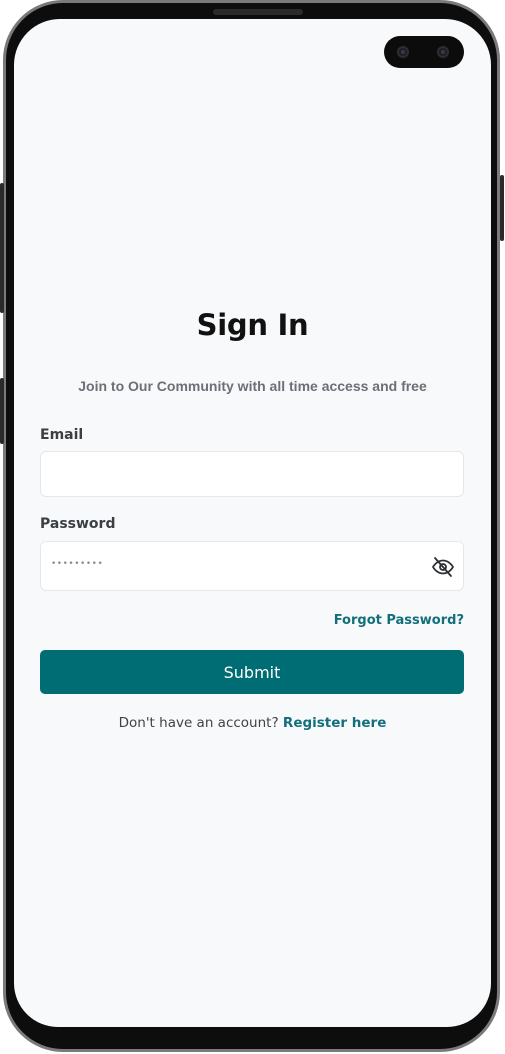 This screenshot has width=505, height=1054. What do you see at coordinates (252, 474) in the screenshot?
I see `email-field` at bounding box center [252, 474].